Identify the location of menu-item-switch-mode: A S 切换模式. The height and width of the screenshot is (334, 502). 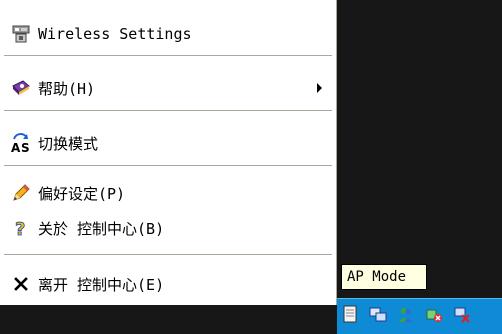
(168, 143).